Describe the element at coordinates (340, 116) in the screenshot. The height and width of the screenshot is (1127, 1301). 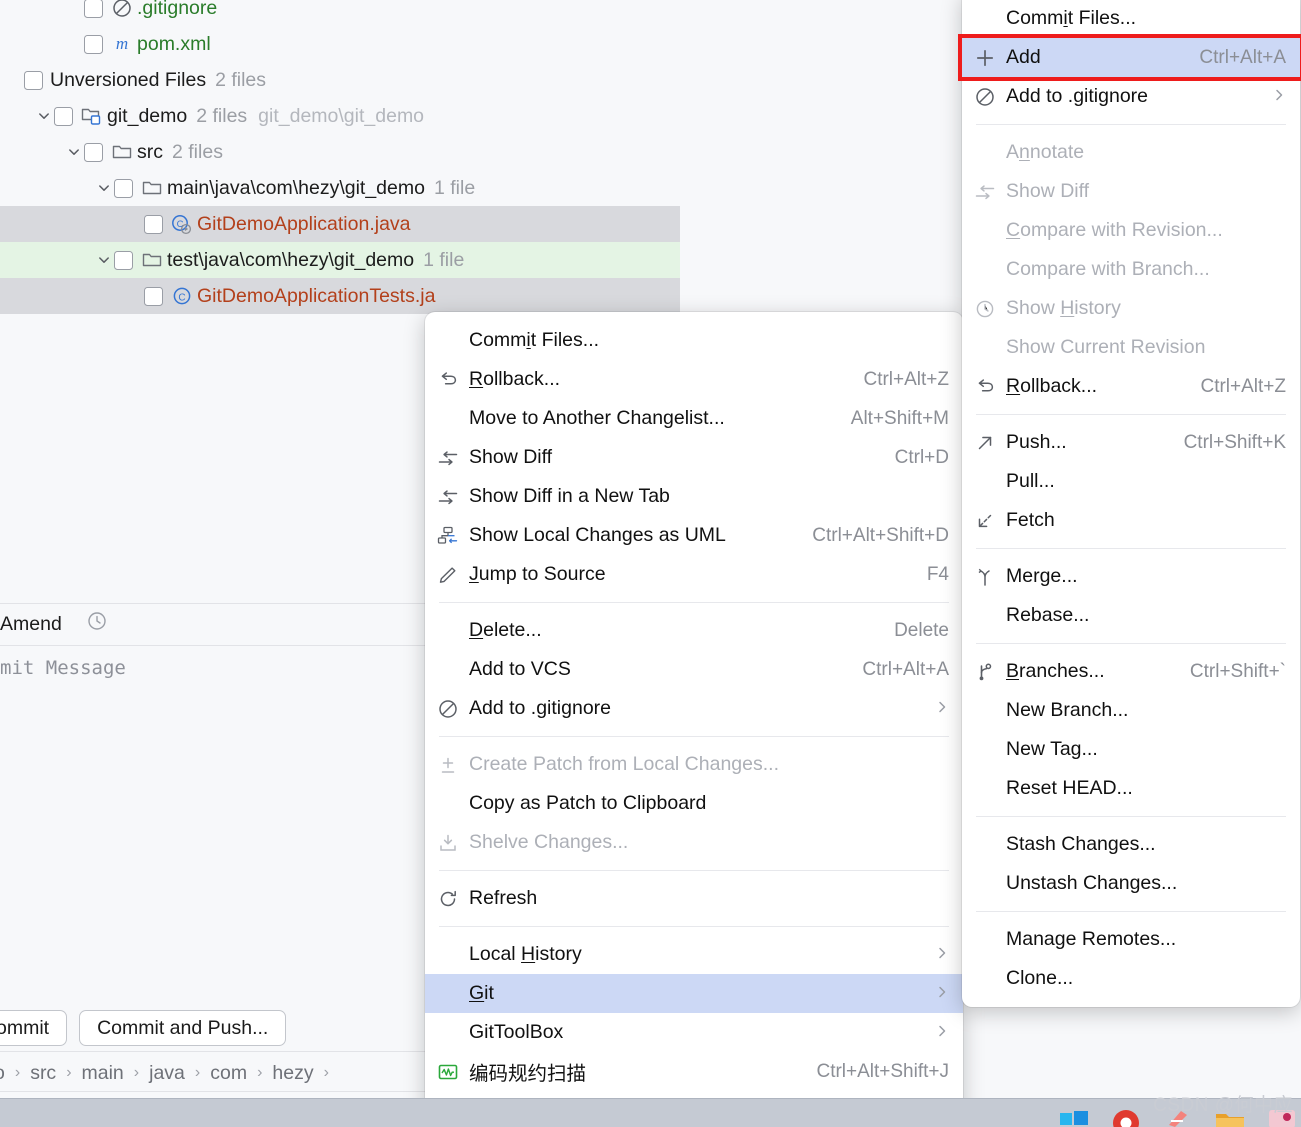
I see `tree-row: git_demo 2 files git_demo\git_demo` at that location.